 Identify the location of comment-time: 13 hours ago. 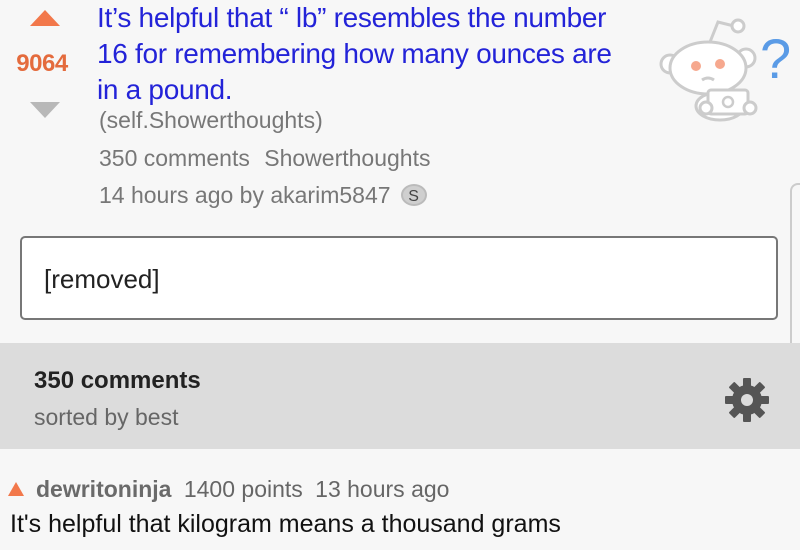
(382, 489).